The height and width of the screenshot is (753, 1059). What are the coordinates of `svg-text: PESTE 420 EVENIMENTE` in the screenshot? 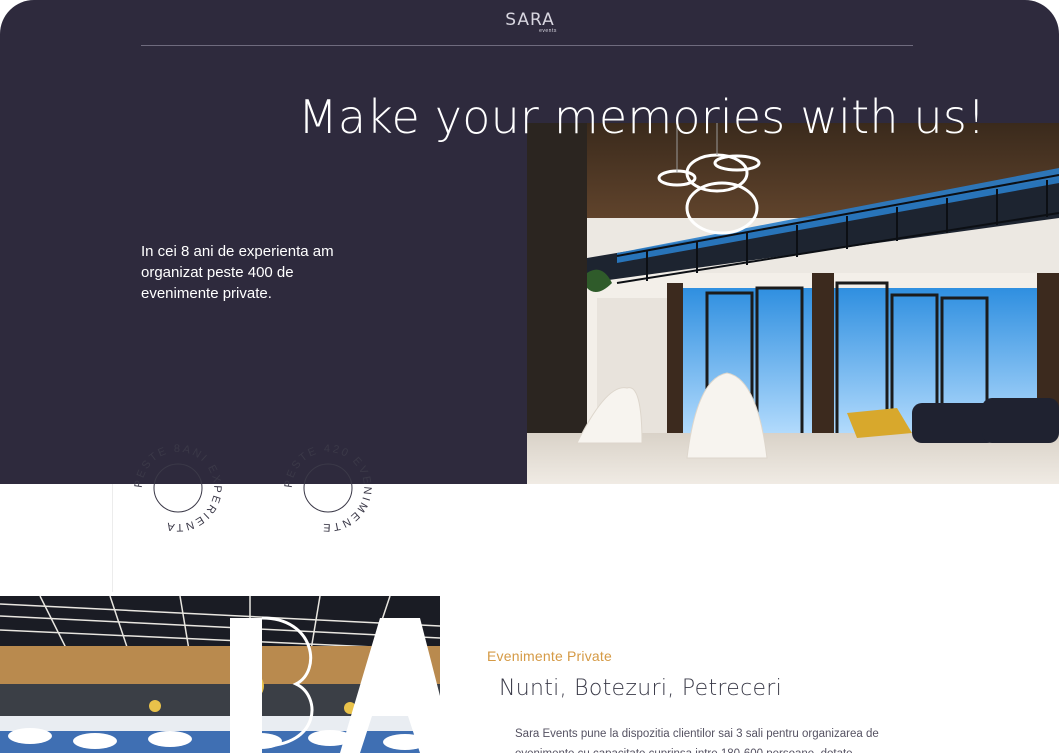 It's located at (328, 488).